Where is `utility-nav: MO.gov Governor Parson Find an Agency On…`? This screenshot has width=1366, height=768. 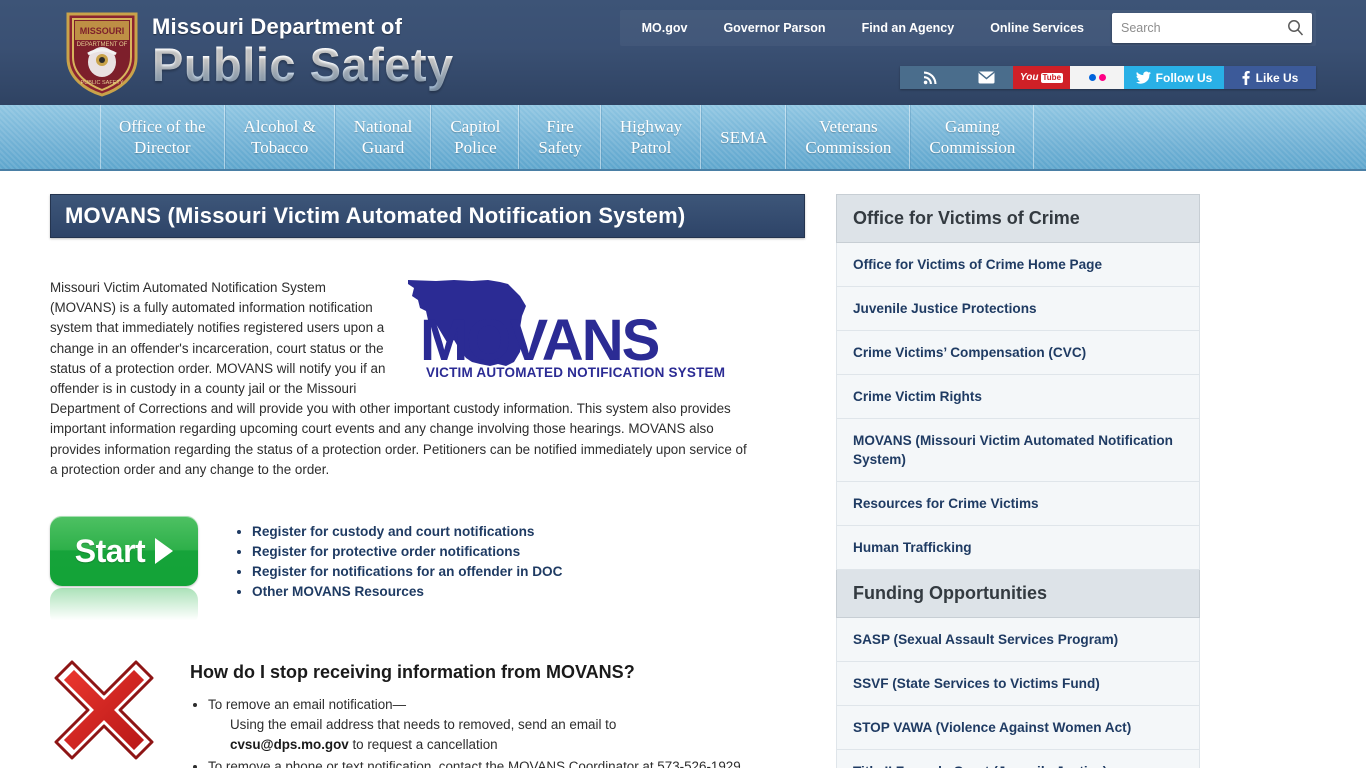 utility-nav: MO.gov Governor Parson Find an Agency On… is located at coordinates (967, 28).